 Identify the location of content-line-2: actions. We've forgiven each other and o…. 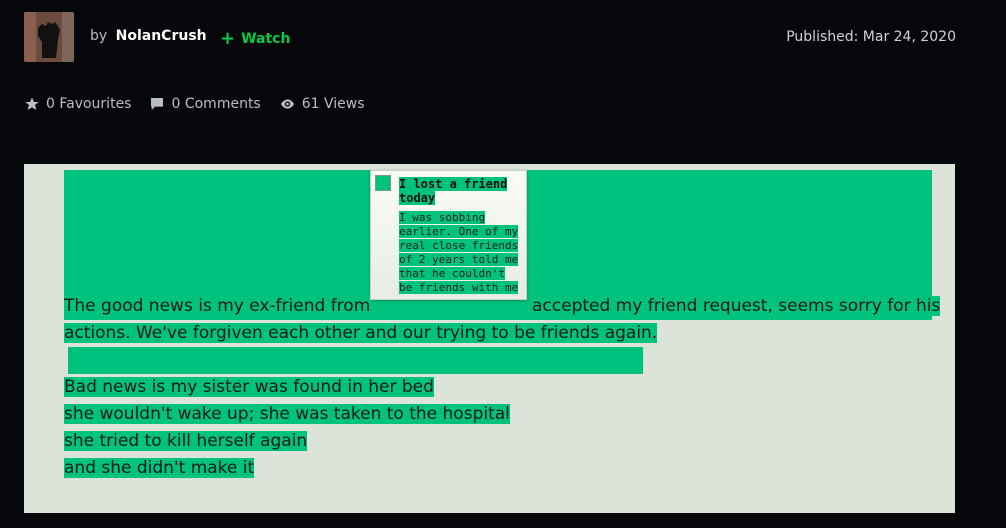
(361, 333).